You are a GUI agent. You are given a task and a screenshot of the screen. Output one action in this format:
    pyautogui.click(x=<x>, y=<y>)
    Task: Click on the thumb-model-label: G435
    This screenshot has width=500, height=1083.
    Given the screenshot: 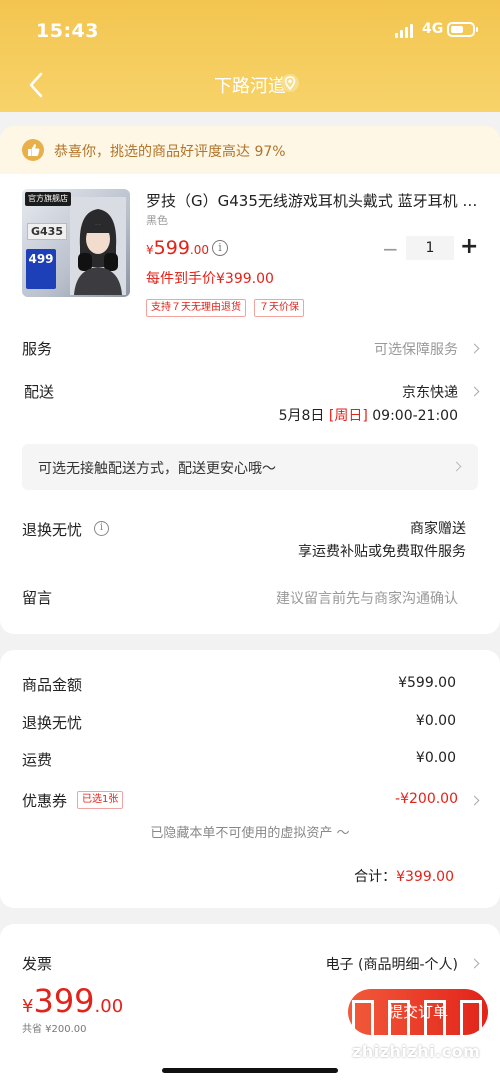 What is the action you would take?
    pyautogui.click(x=47, y=231)
    